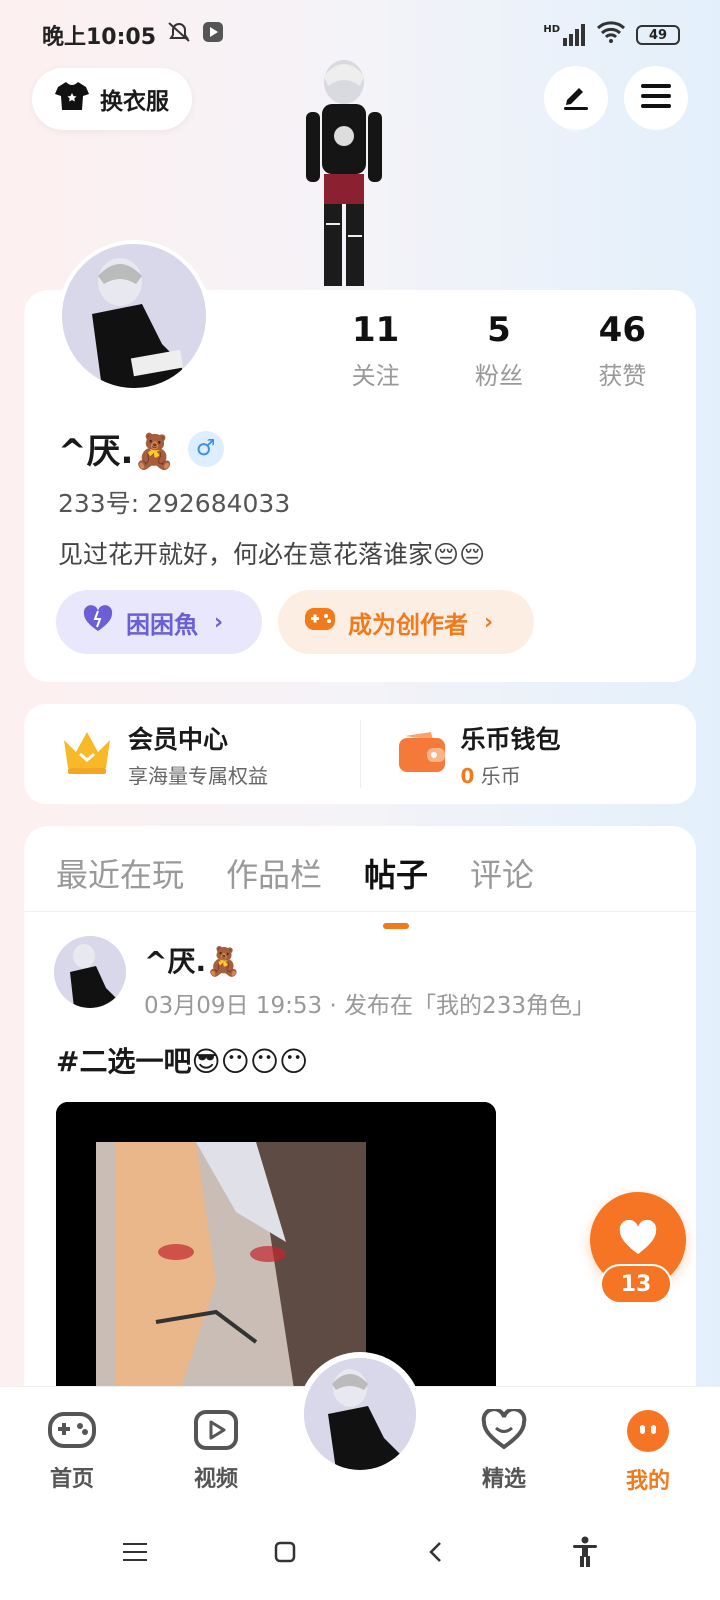 This screenshot has width=720, height=1600. I want to click on square-icon, so click(285, 1552).